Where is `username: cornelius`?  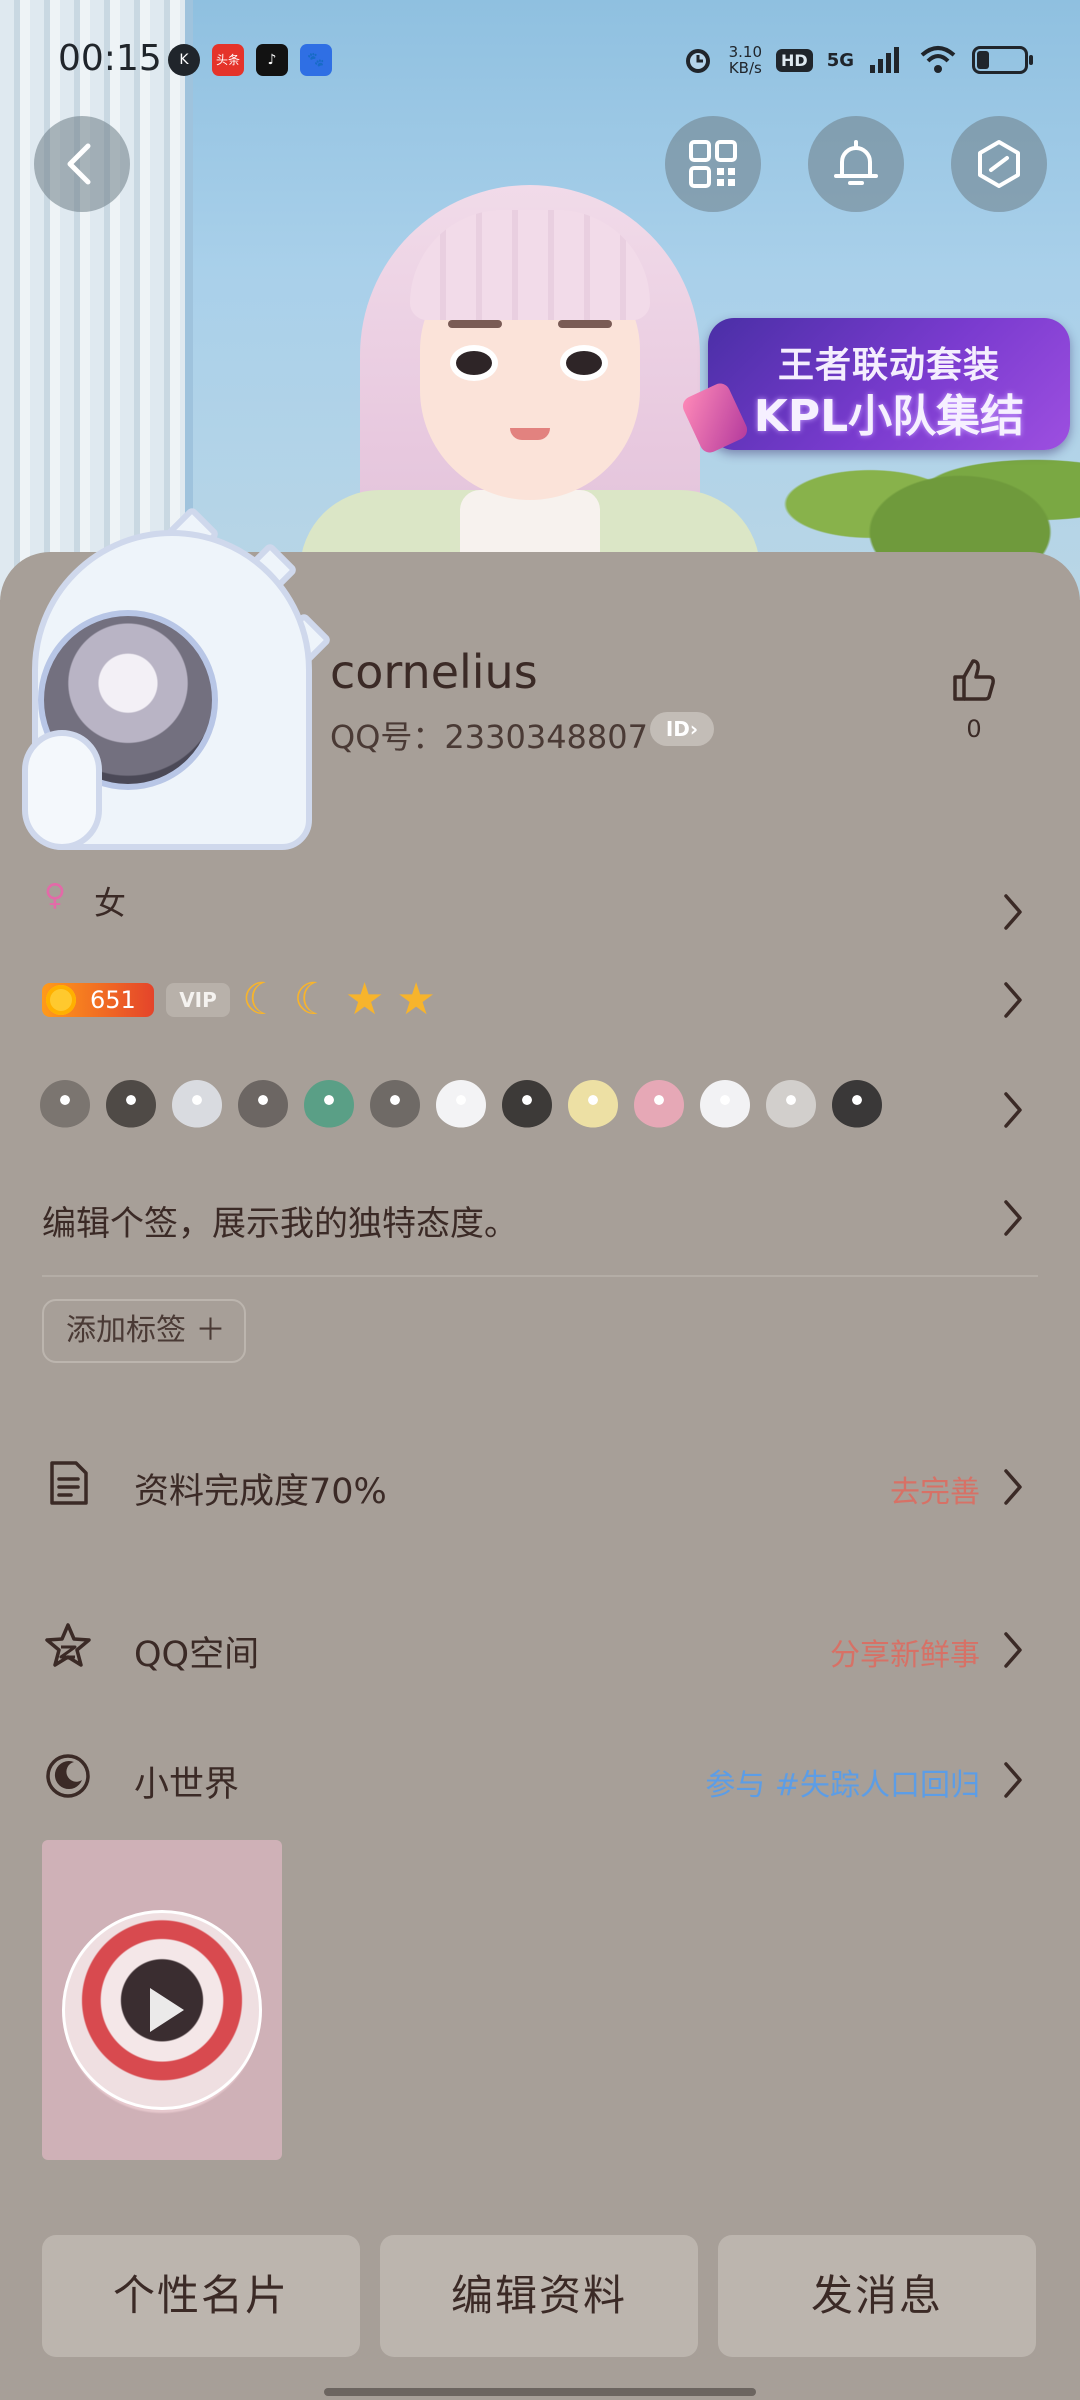 username: cornelius is located at coordinates (434, 672).